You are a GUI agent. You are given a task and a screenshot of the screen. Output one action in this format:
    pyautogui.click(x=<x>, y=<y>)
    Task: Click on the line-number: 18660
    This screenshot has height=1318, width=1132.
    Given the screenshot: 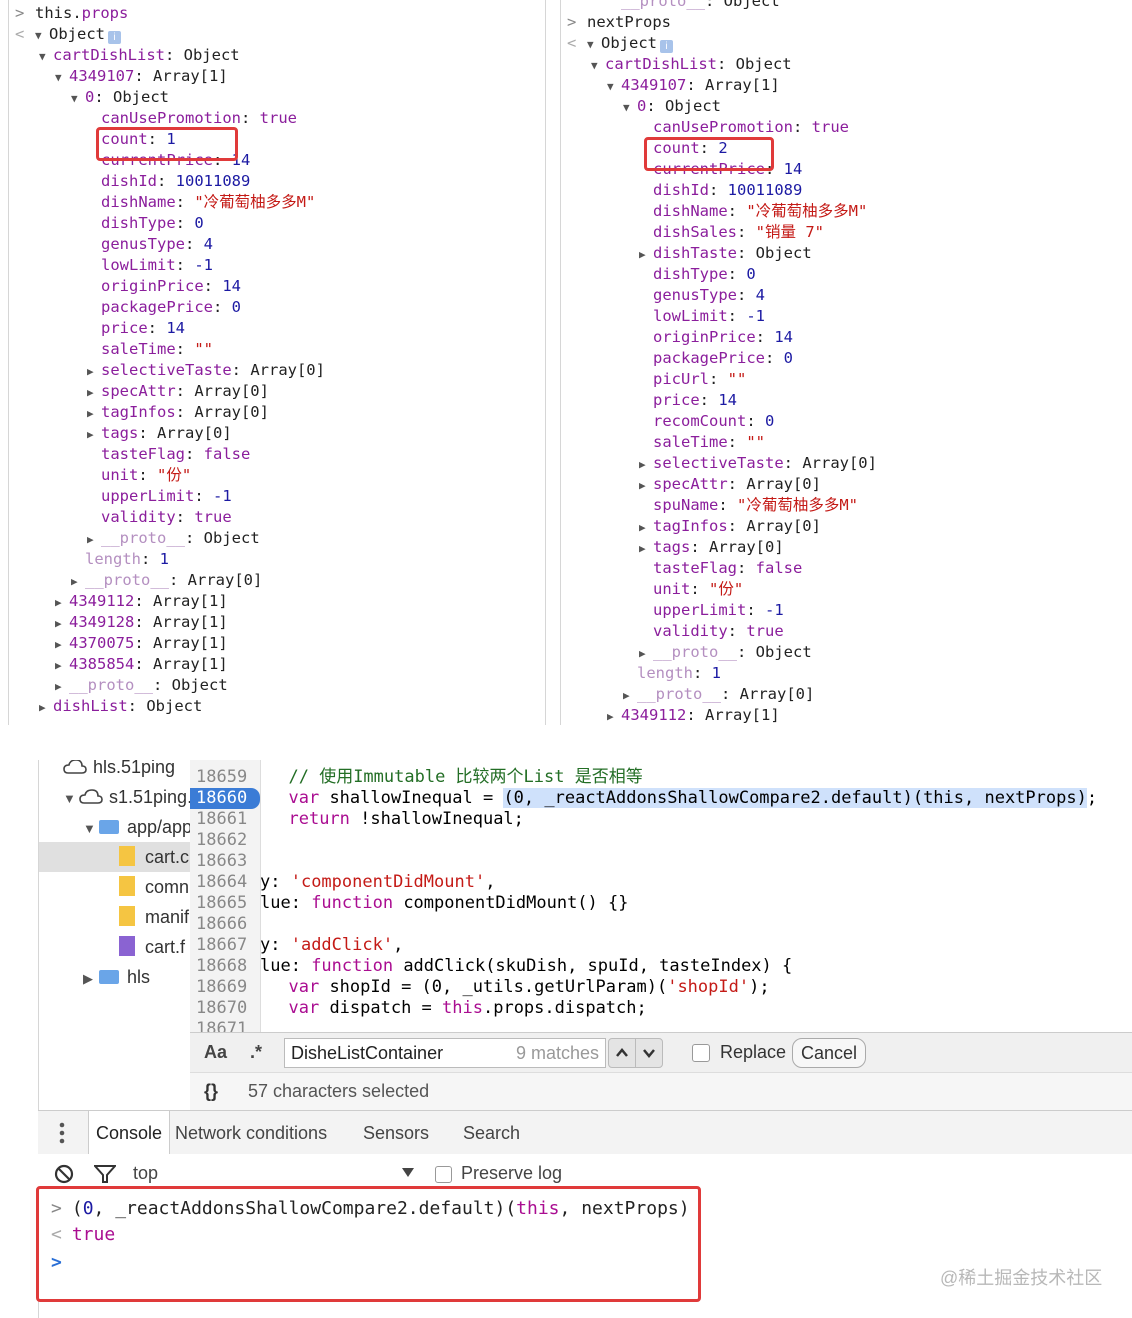 What is the action you would take?
    pyautogui.click(x=225, y=798)
    